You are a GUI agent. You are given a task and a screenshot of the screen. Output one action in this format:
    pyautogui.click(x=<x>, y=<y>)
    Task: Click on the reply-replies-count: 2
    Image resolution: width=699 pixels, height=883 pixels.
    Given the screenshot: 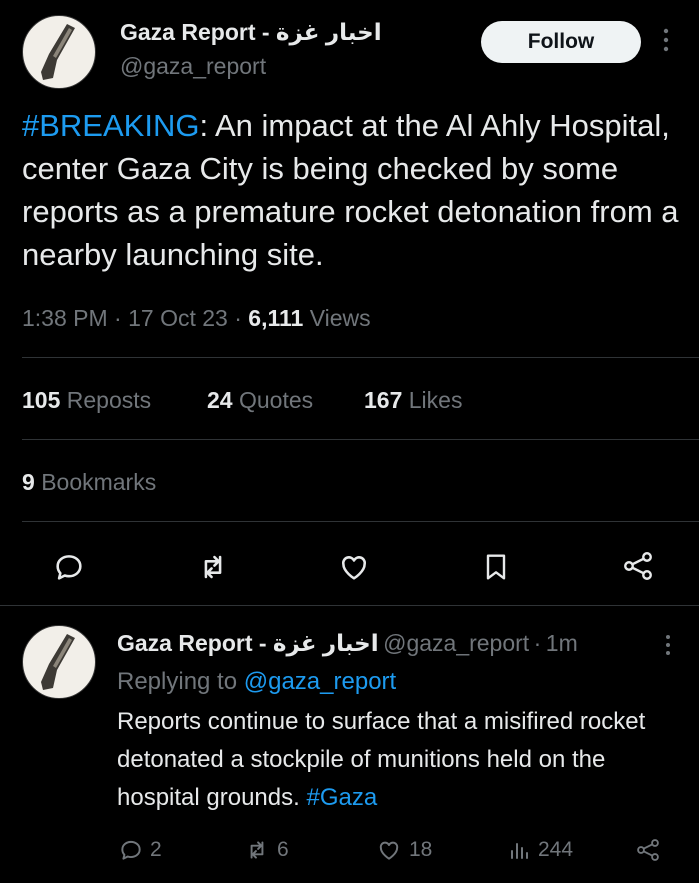 What is the action you would take?
    pyautogui.click(x=156, y=849)
    